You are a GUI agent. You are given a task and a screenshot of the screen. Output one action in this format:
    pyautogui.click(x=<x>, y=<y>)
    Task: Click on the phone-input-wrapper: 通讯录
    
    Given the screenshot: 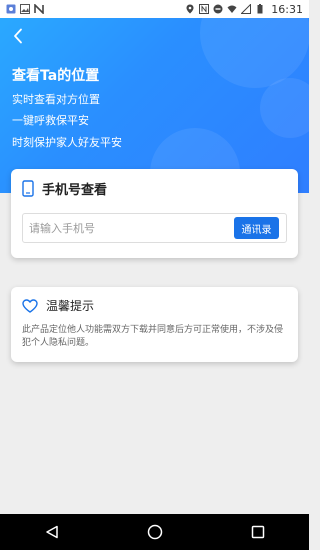 What is the action you would take?
    pyautogui.click(x=154, y=228)
    